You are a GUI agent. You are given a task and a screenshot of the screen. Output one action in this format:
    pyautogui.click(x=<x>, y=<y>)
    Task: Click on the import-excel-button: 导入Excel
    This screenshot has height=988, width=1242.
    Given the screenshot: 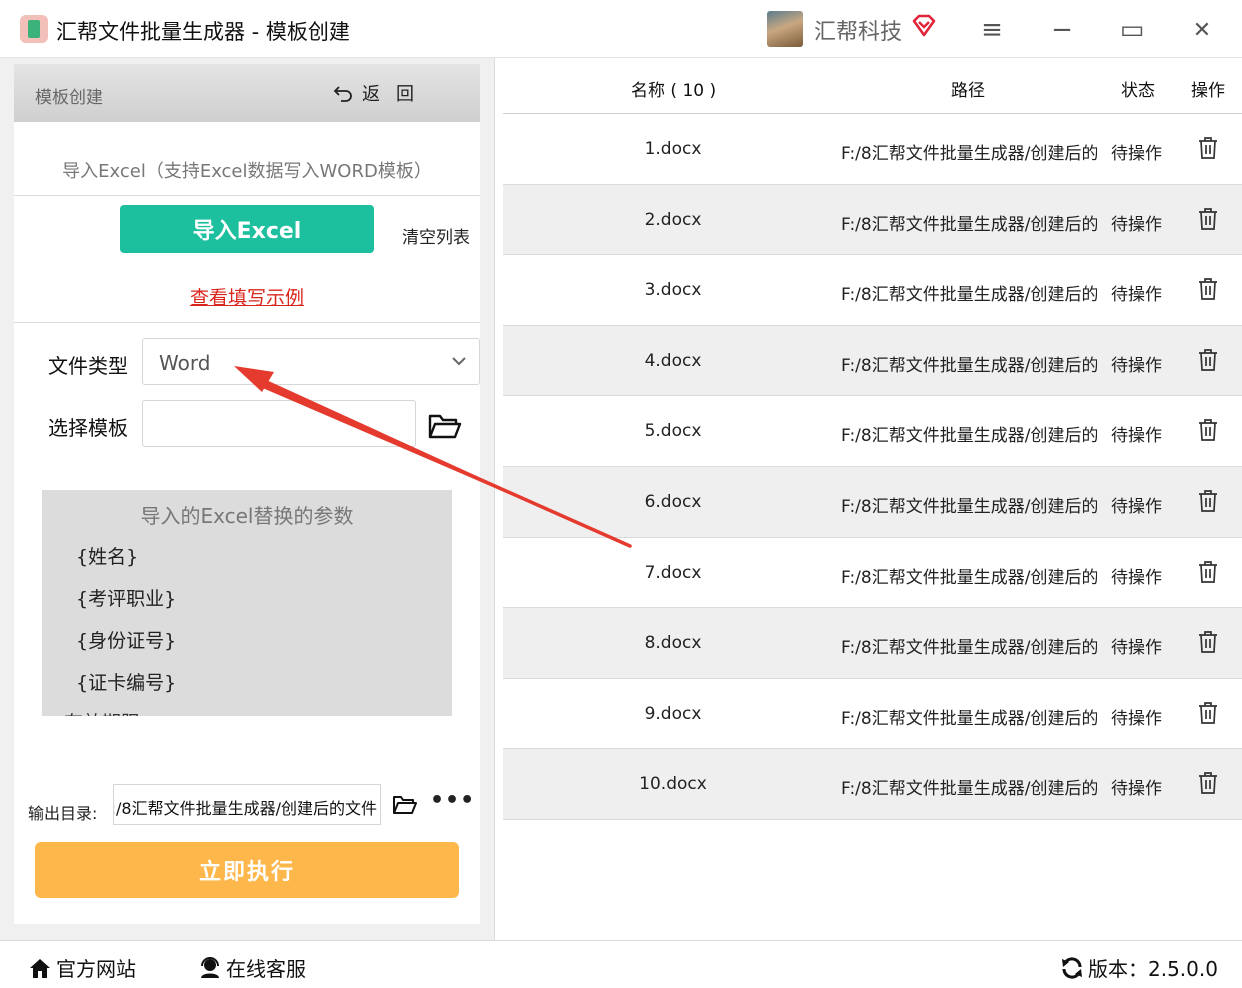 What is the action you would take?
    pyautogui.click(x=247, y=229)
    